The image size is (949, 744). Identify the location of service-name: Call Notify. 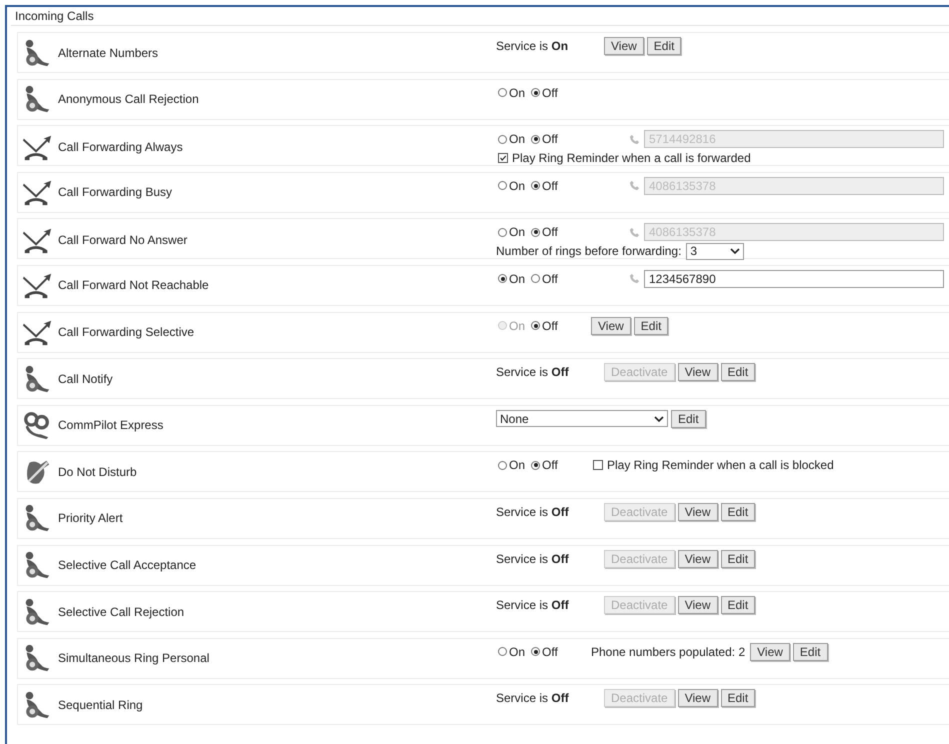
(85, 379).